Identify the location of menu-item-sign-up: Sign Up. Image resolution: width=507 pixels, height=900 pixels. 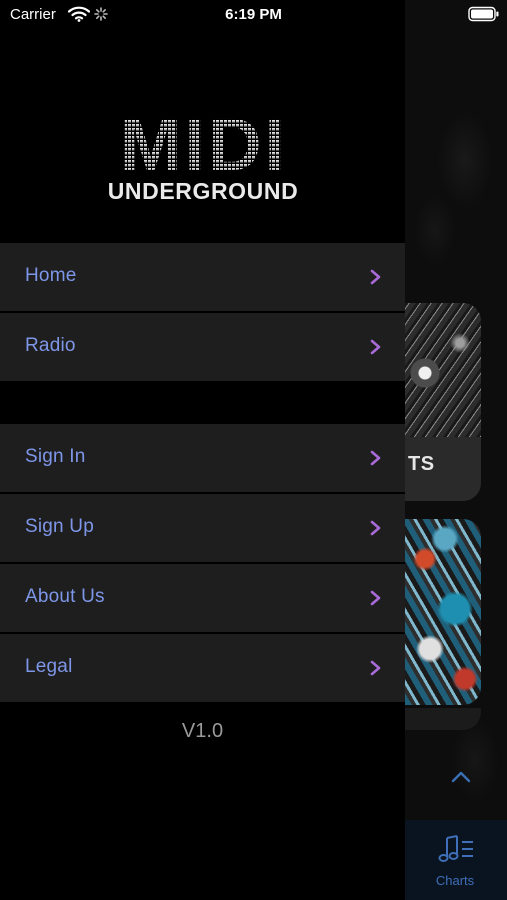
(202, 528).